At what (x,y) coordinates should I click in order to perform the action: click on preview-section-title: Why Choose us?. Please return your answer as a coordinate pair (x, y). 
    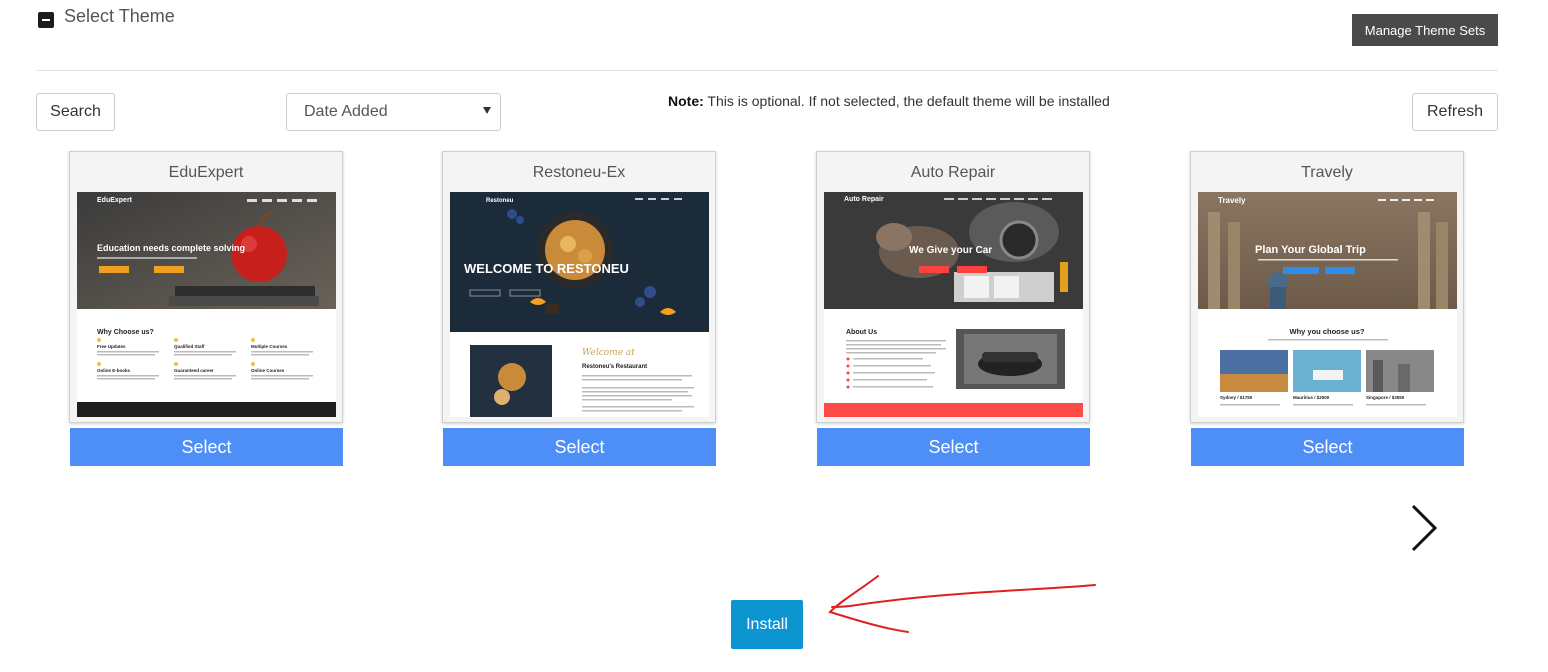
    Looking at the image, I should click on (125, 332).